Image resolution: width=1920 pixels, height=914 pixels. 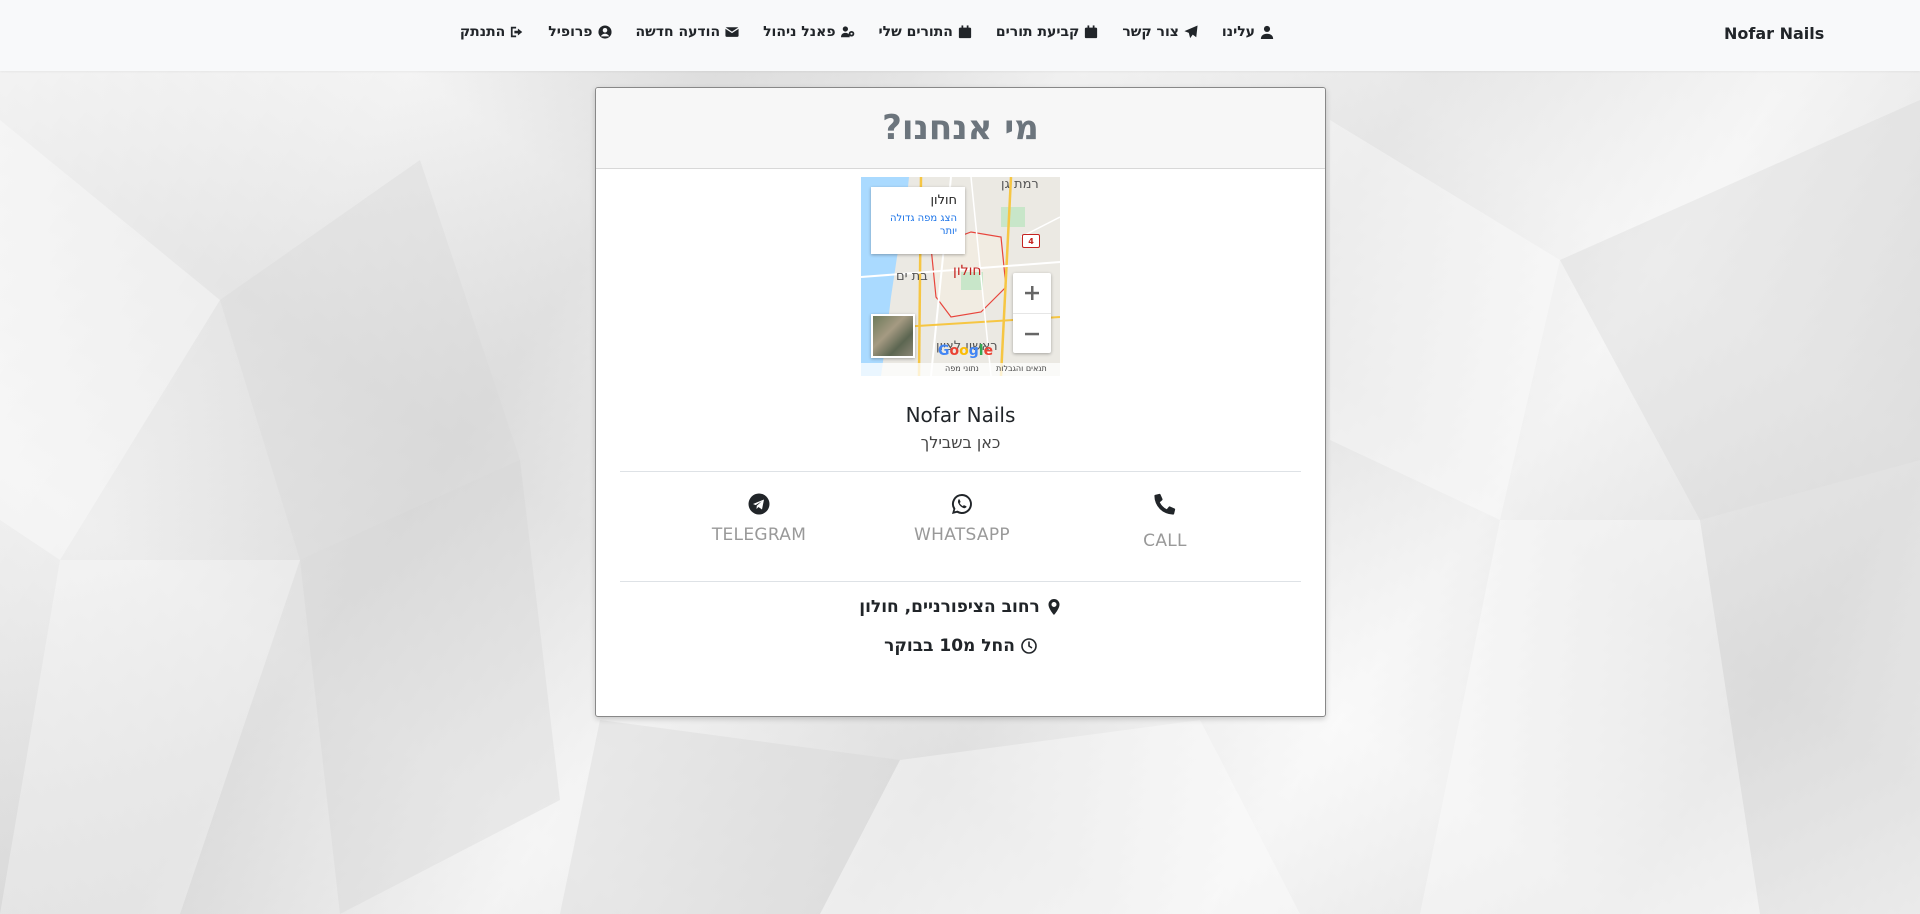 What do you see at coordinates (570, 32) in the screenshot?
I see `nav-item-label: פרופיל` at bounding box center [570, 32].